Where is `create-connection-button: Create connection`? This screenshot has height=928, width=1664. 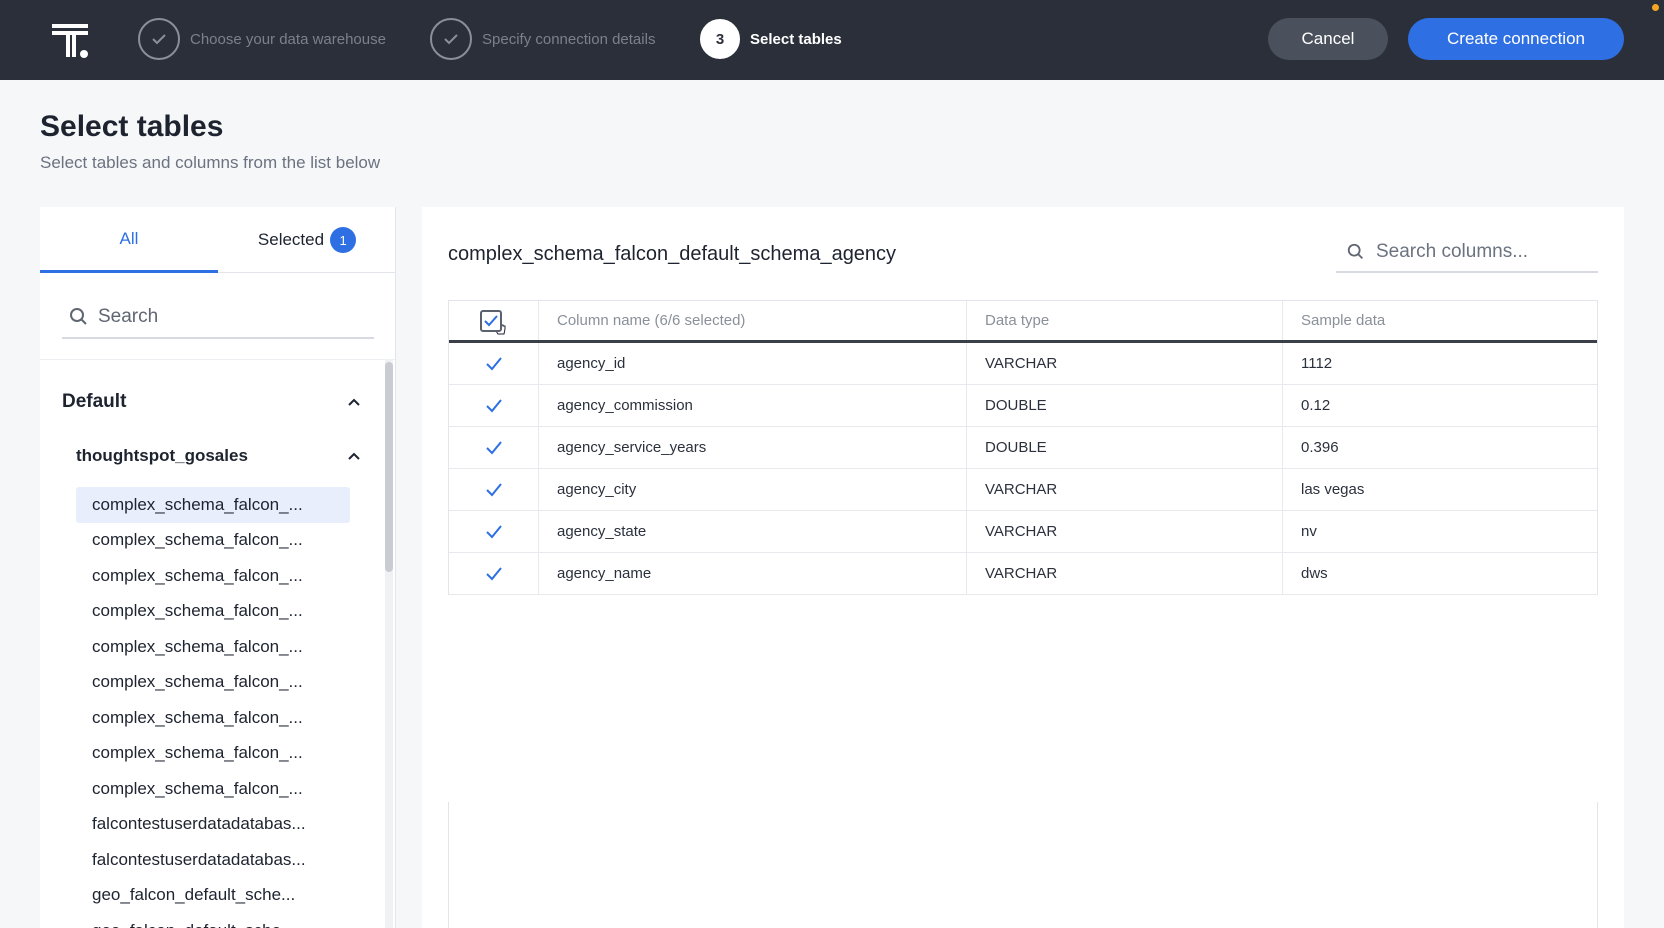 create-connection-button: Create connection is located at coordinates (1516, 39).